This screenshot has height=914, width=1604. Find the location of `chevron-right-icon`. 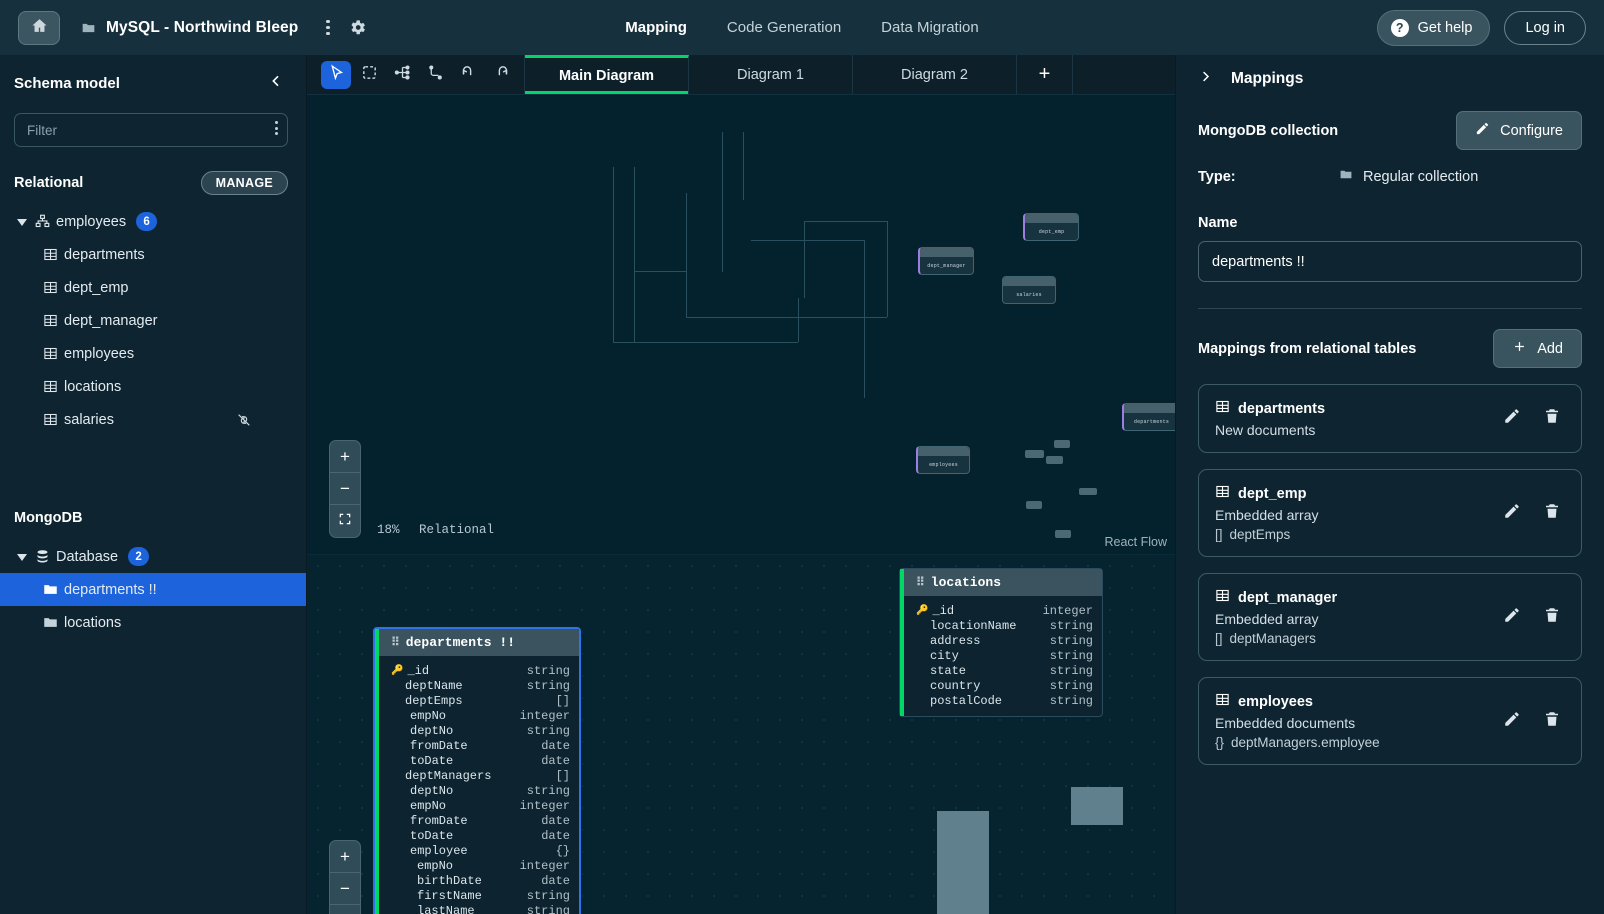

chevron-right-icon is located at coordinates (1205, 79).